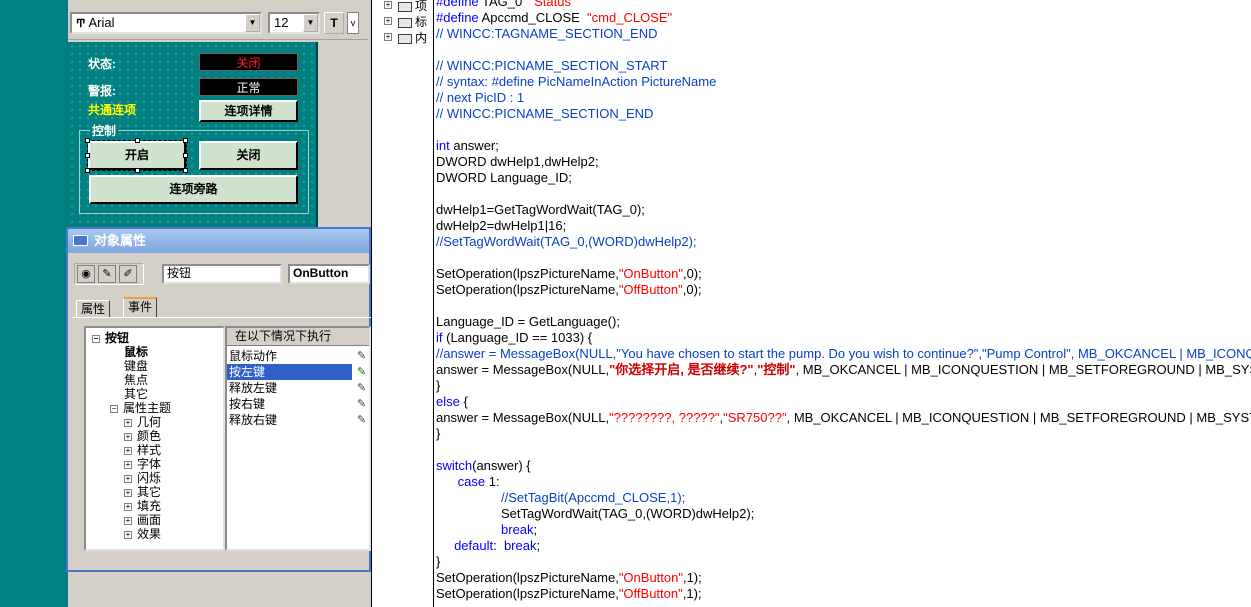 The height and width of the screenshot is (607, 1251). Describe the element at coordinates (843, 402) in the screenshot. I see `code-line: else {` at that location.